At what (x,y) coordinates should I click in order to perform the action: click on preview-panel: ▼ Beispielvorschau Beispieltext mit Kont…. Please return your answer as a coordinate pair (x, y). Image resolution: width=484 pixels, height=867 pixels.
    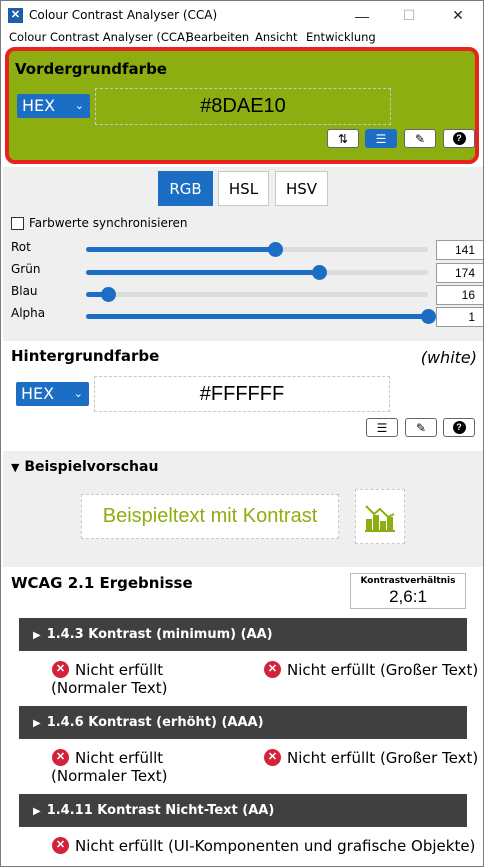
    Looking at the image, I should click on (243, 509).